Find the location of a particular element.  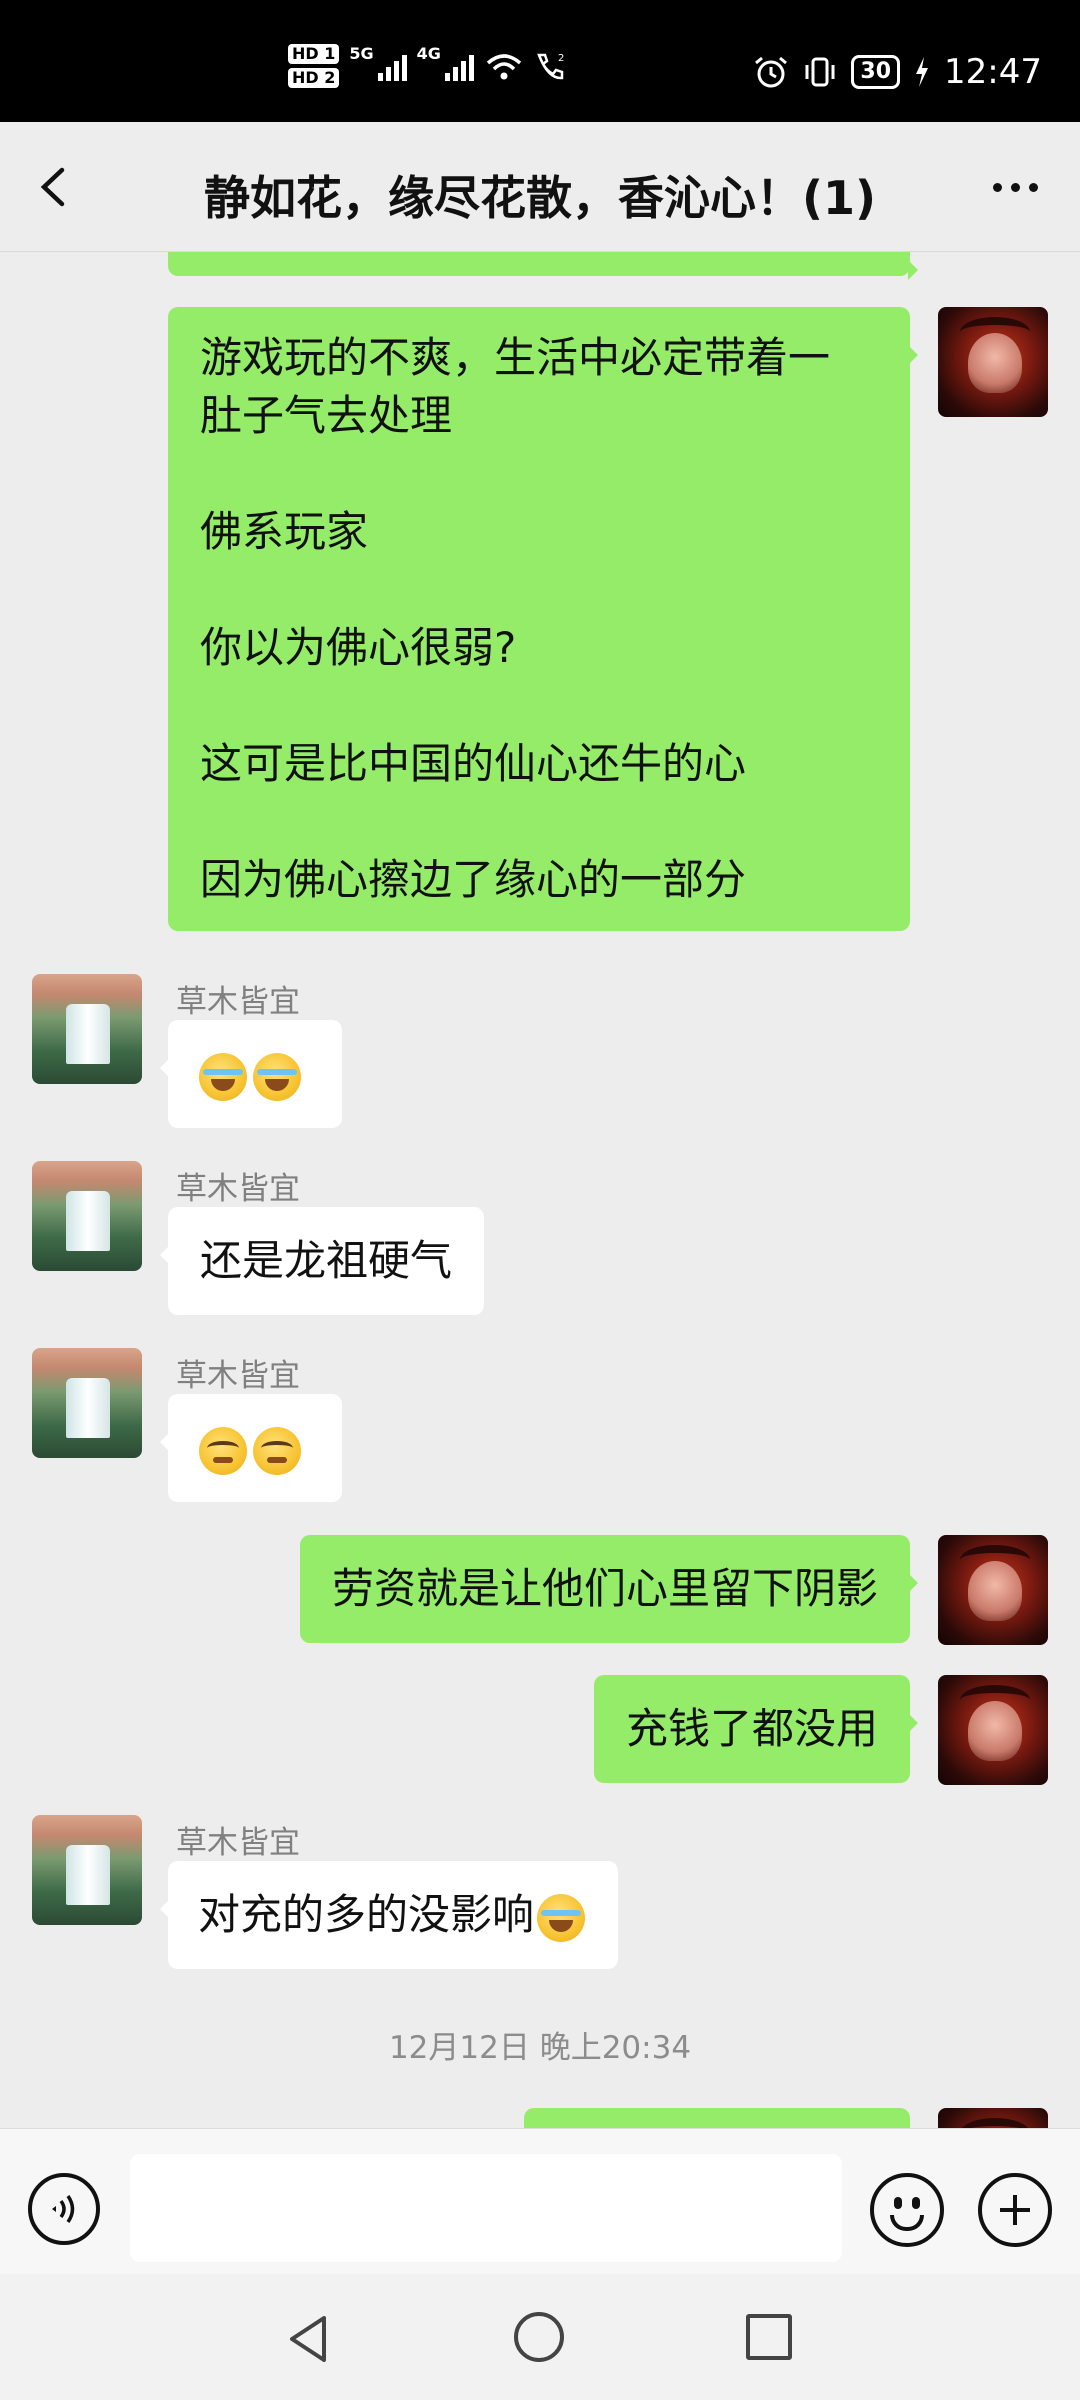

nav-home-icon is located at coordinates (539, 2337).